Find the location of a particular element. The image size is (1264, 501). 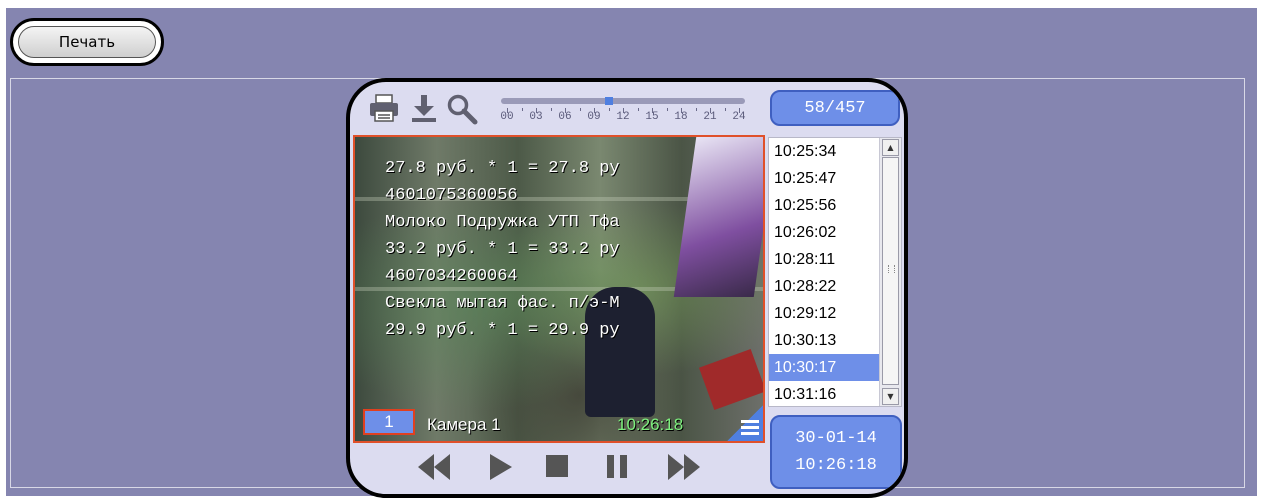

search-icon is located at coordinates (462, 109).